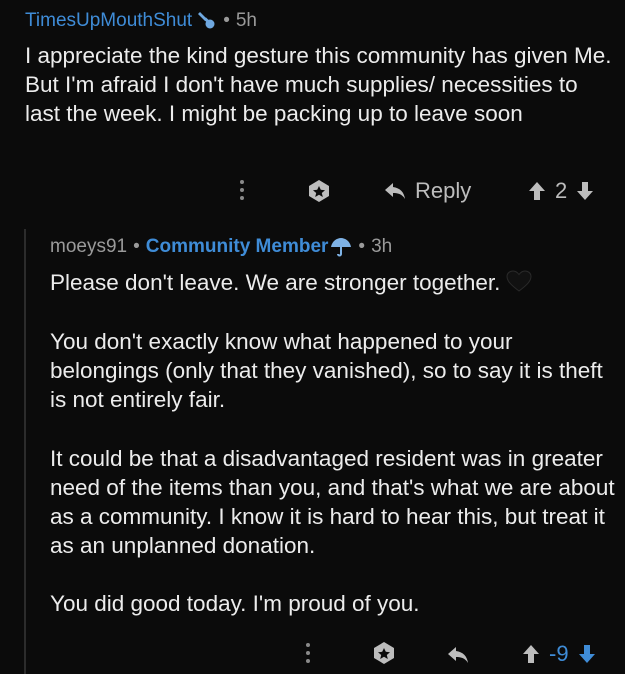 The image size is (625, 674). What do you see at coordinates (88, 247) in the screenshot?
I see `username: moeys91` at bounding box center [88, 247].